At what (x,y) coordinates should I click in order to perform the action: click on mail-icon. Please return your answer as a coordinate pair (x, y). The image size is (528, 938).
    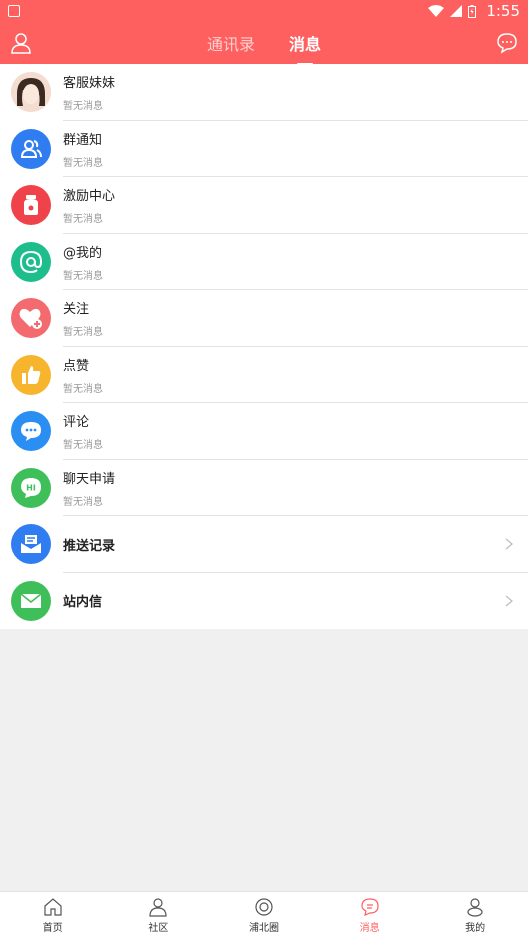
    Looking at the image, I should click on (31, 600).